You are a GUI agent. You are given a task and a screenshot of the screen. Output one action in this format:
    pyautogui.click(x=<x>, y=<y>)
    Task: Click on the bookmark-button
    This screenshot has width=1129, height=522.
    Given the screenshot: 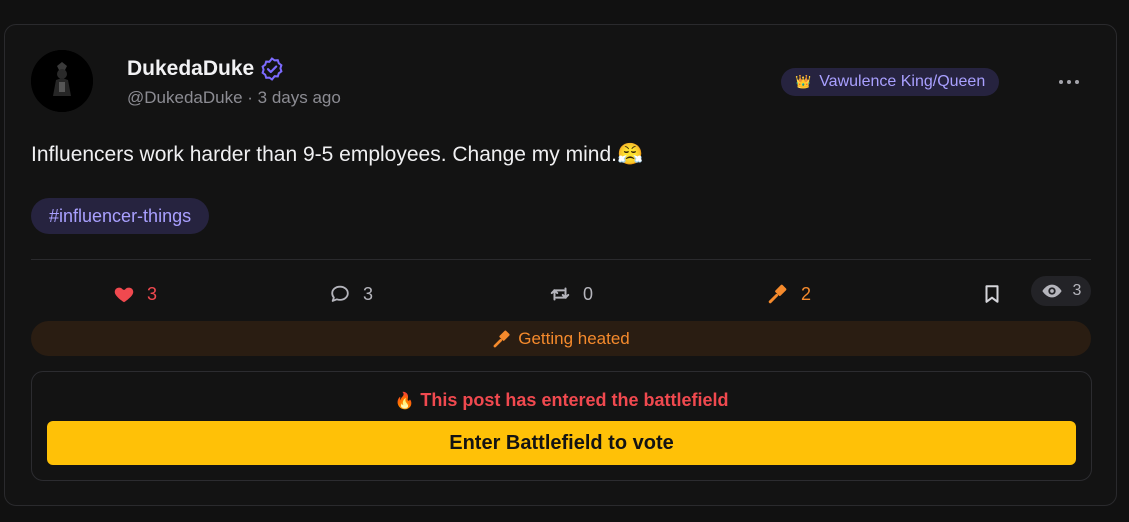 What is the action you would take?
    pyautogui.click(x=992, y=294)
    